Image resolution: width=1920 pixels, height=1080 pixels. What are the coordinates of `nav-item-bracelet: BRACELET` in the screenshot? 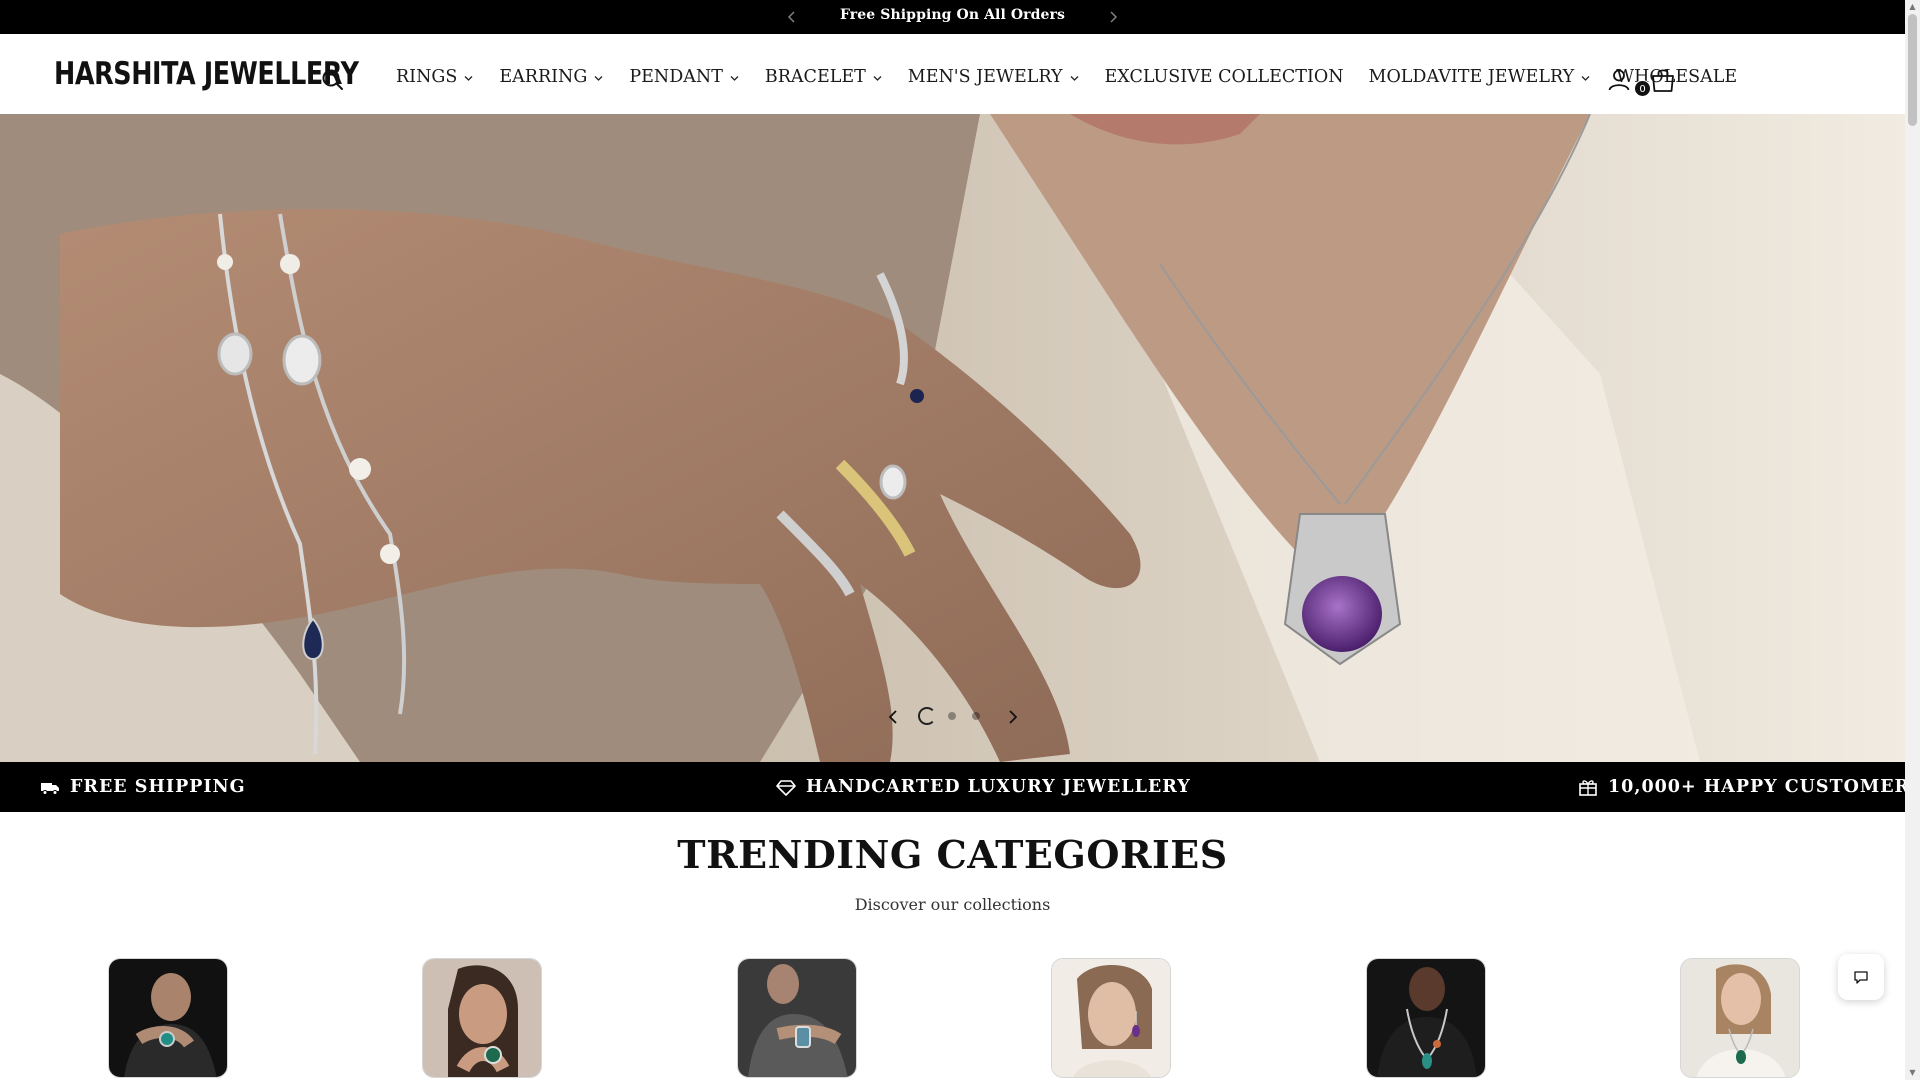 It's located at (824, 77).